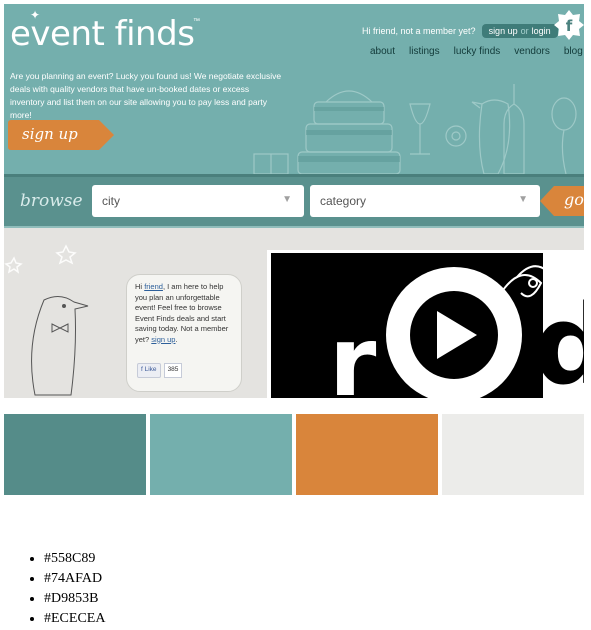  Describe the element at coordinates (382, 51) in the screenshot. I see `nav-about: about` at that location.